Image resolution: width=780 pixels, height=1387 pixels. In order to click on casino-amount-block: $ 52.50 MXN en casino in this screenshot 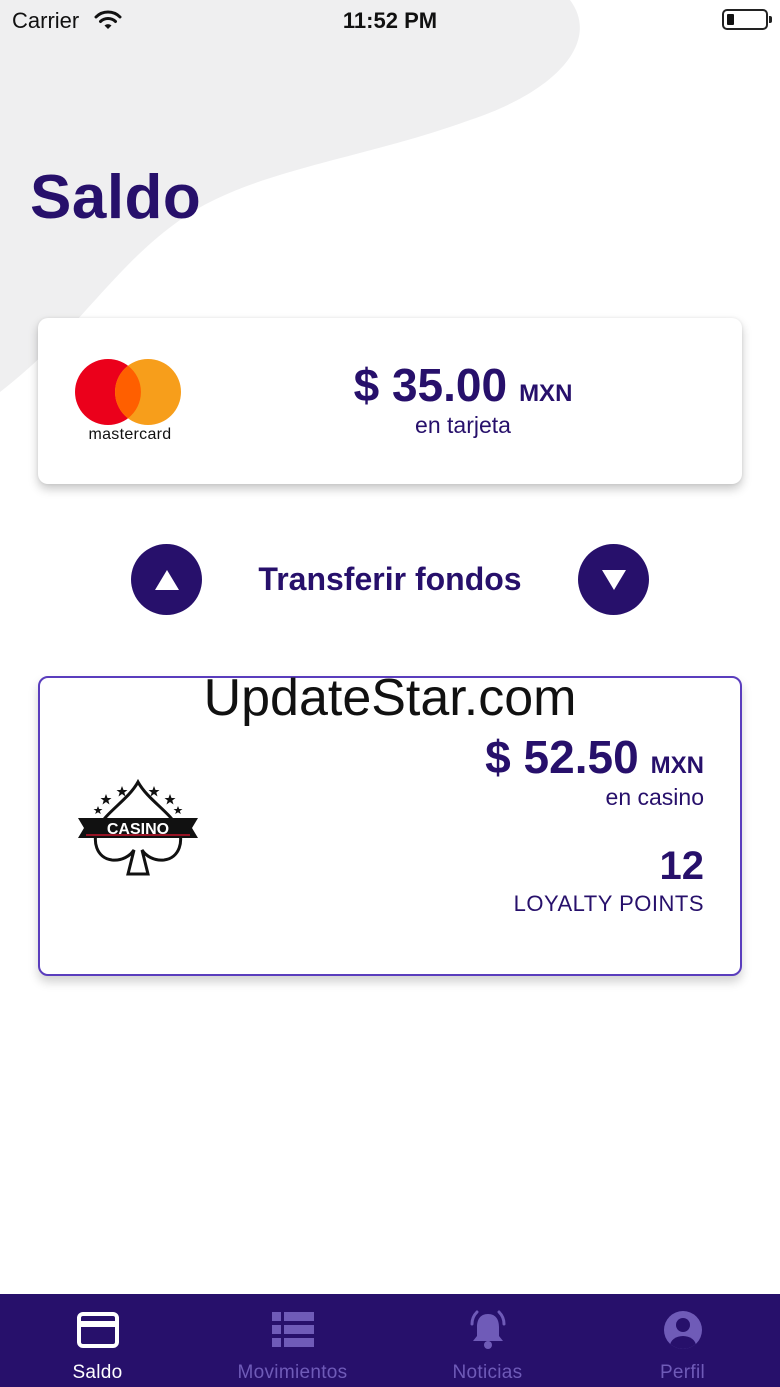, I will do `click(594, 770)`.